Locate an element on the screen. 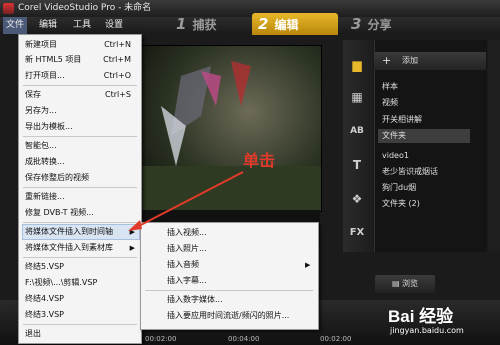 The image size is (500, 345). annotation-text: 单击 is located at coordinates (259, 160).